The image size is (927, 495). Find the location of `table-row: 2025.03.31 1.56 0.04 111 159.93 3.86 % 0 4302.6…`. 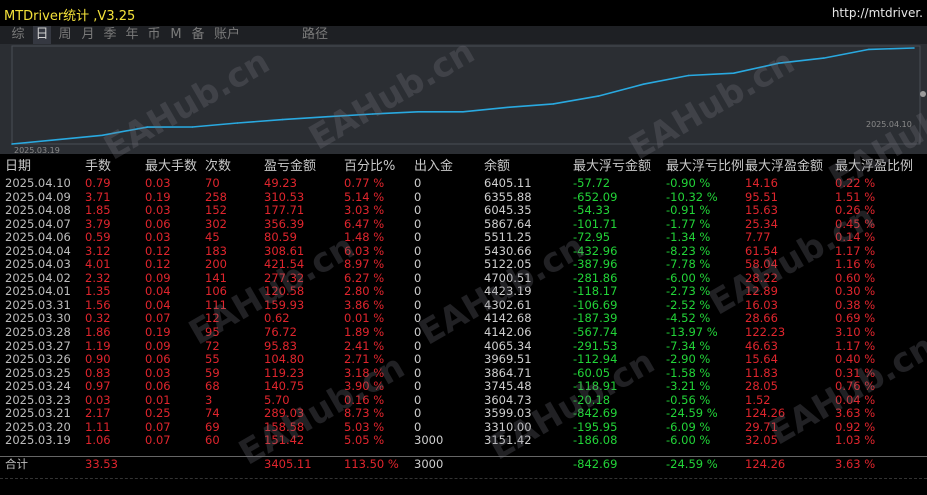

table-row: 2025.03.31 1.56 0.04 111 159.93 3.86 % 0 4302.6… is located at coordinates (463, 305).